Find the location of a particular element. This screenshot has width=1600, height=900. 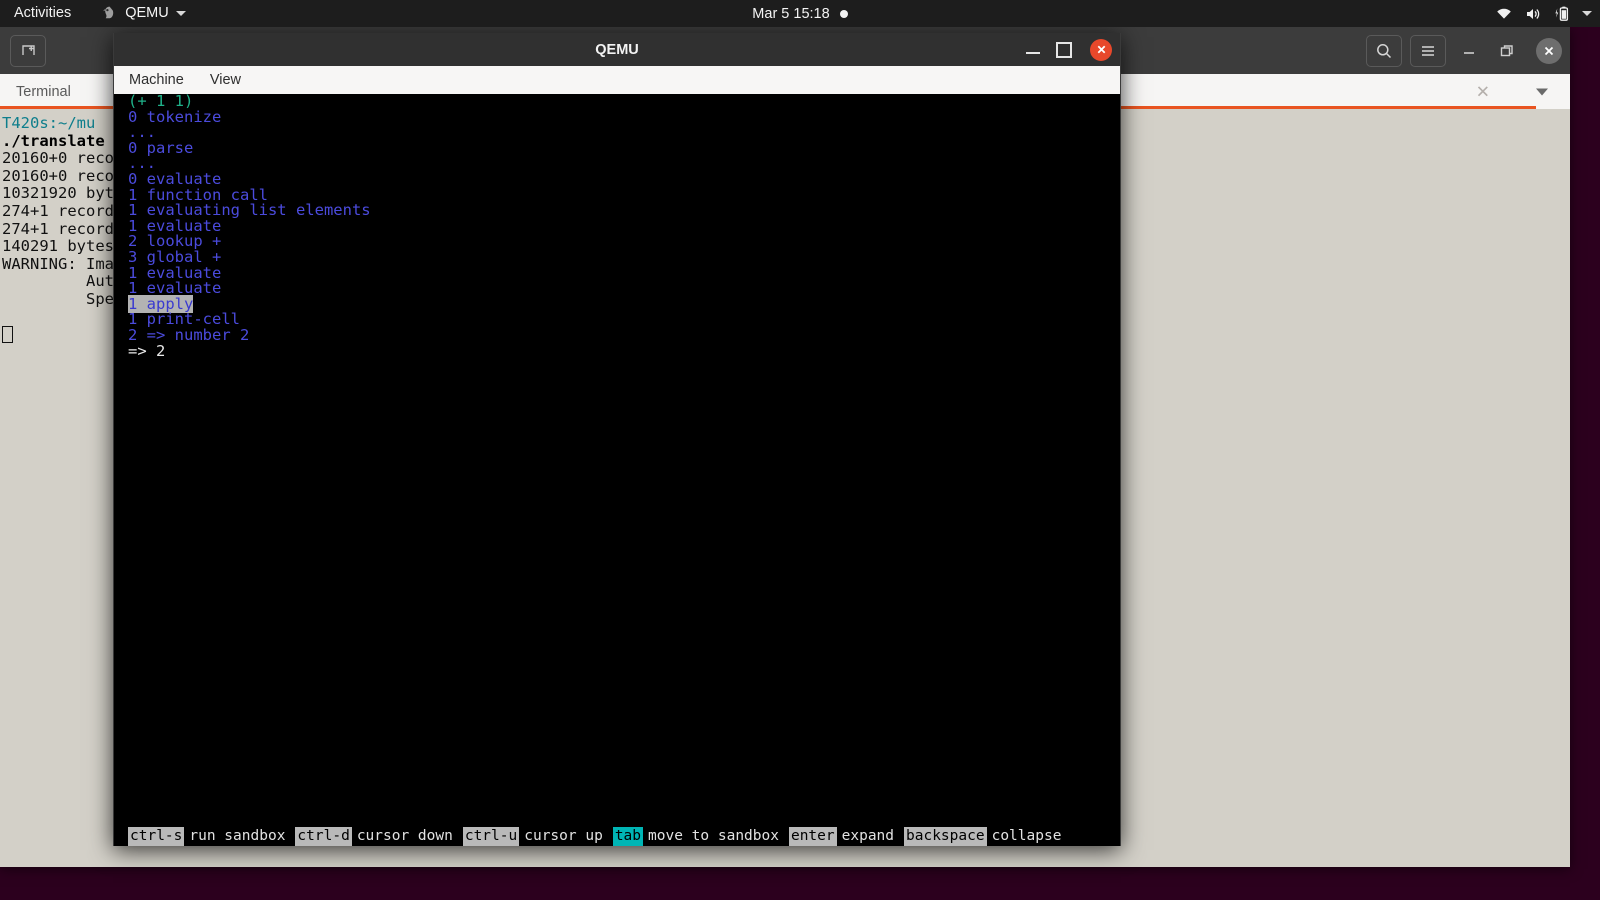

terminal-line-text: 140291 bytes is located at coordinates (63, 246).